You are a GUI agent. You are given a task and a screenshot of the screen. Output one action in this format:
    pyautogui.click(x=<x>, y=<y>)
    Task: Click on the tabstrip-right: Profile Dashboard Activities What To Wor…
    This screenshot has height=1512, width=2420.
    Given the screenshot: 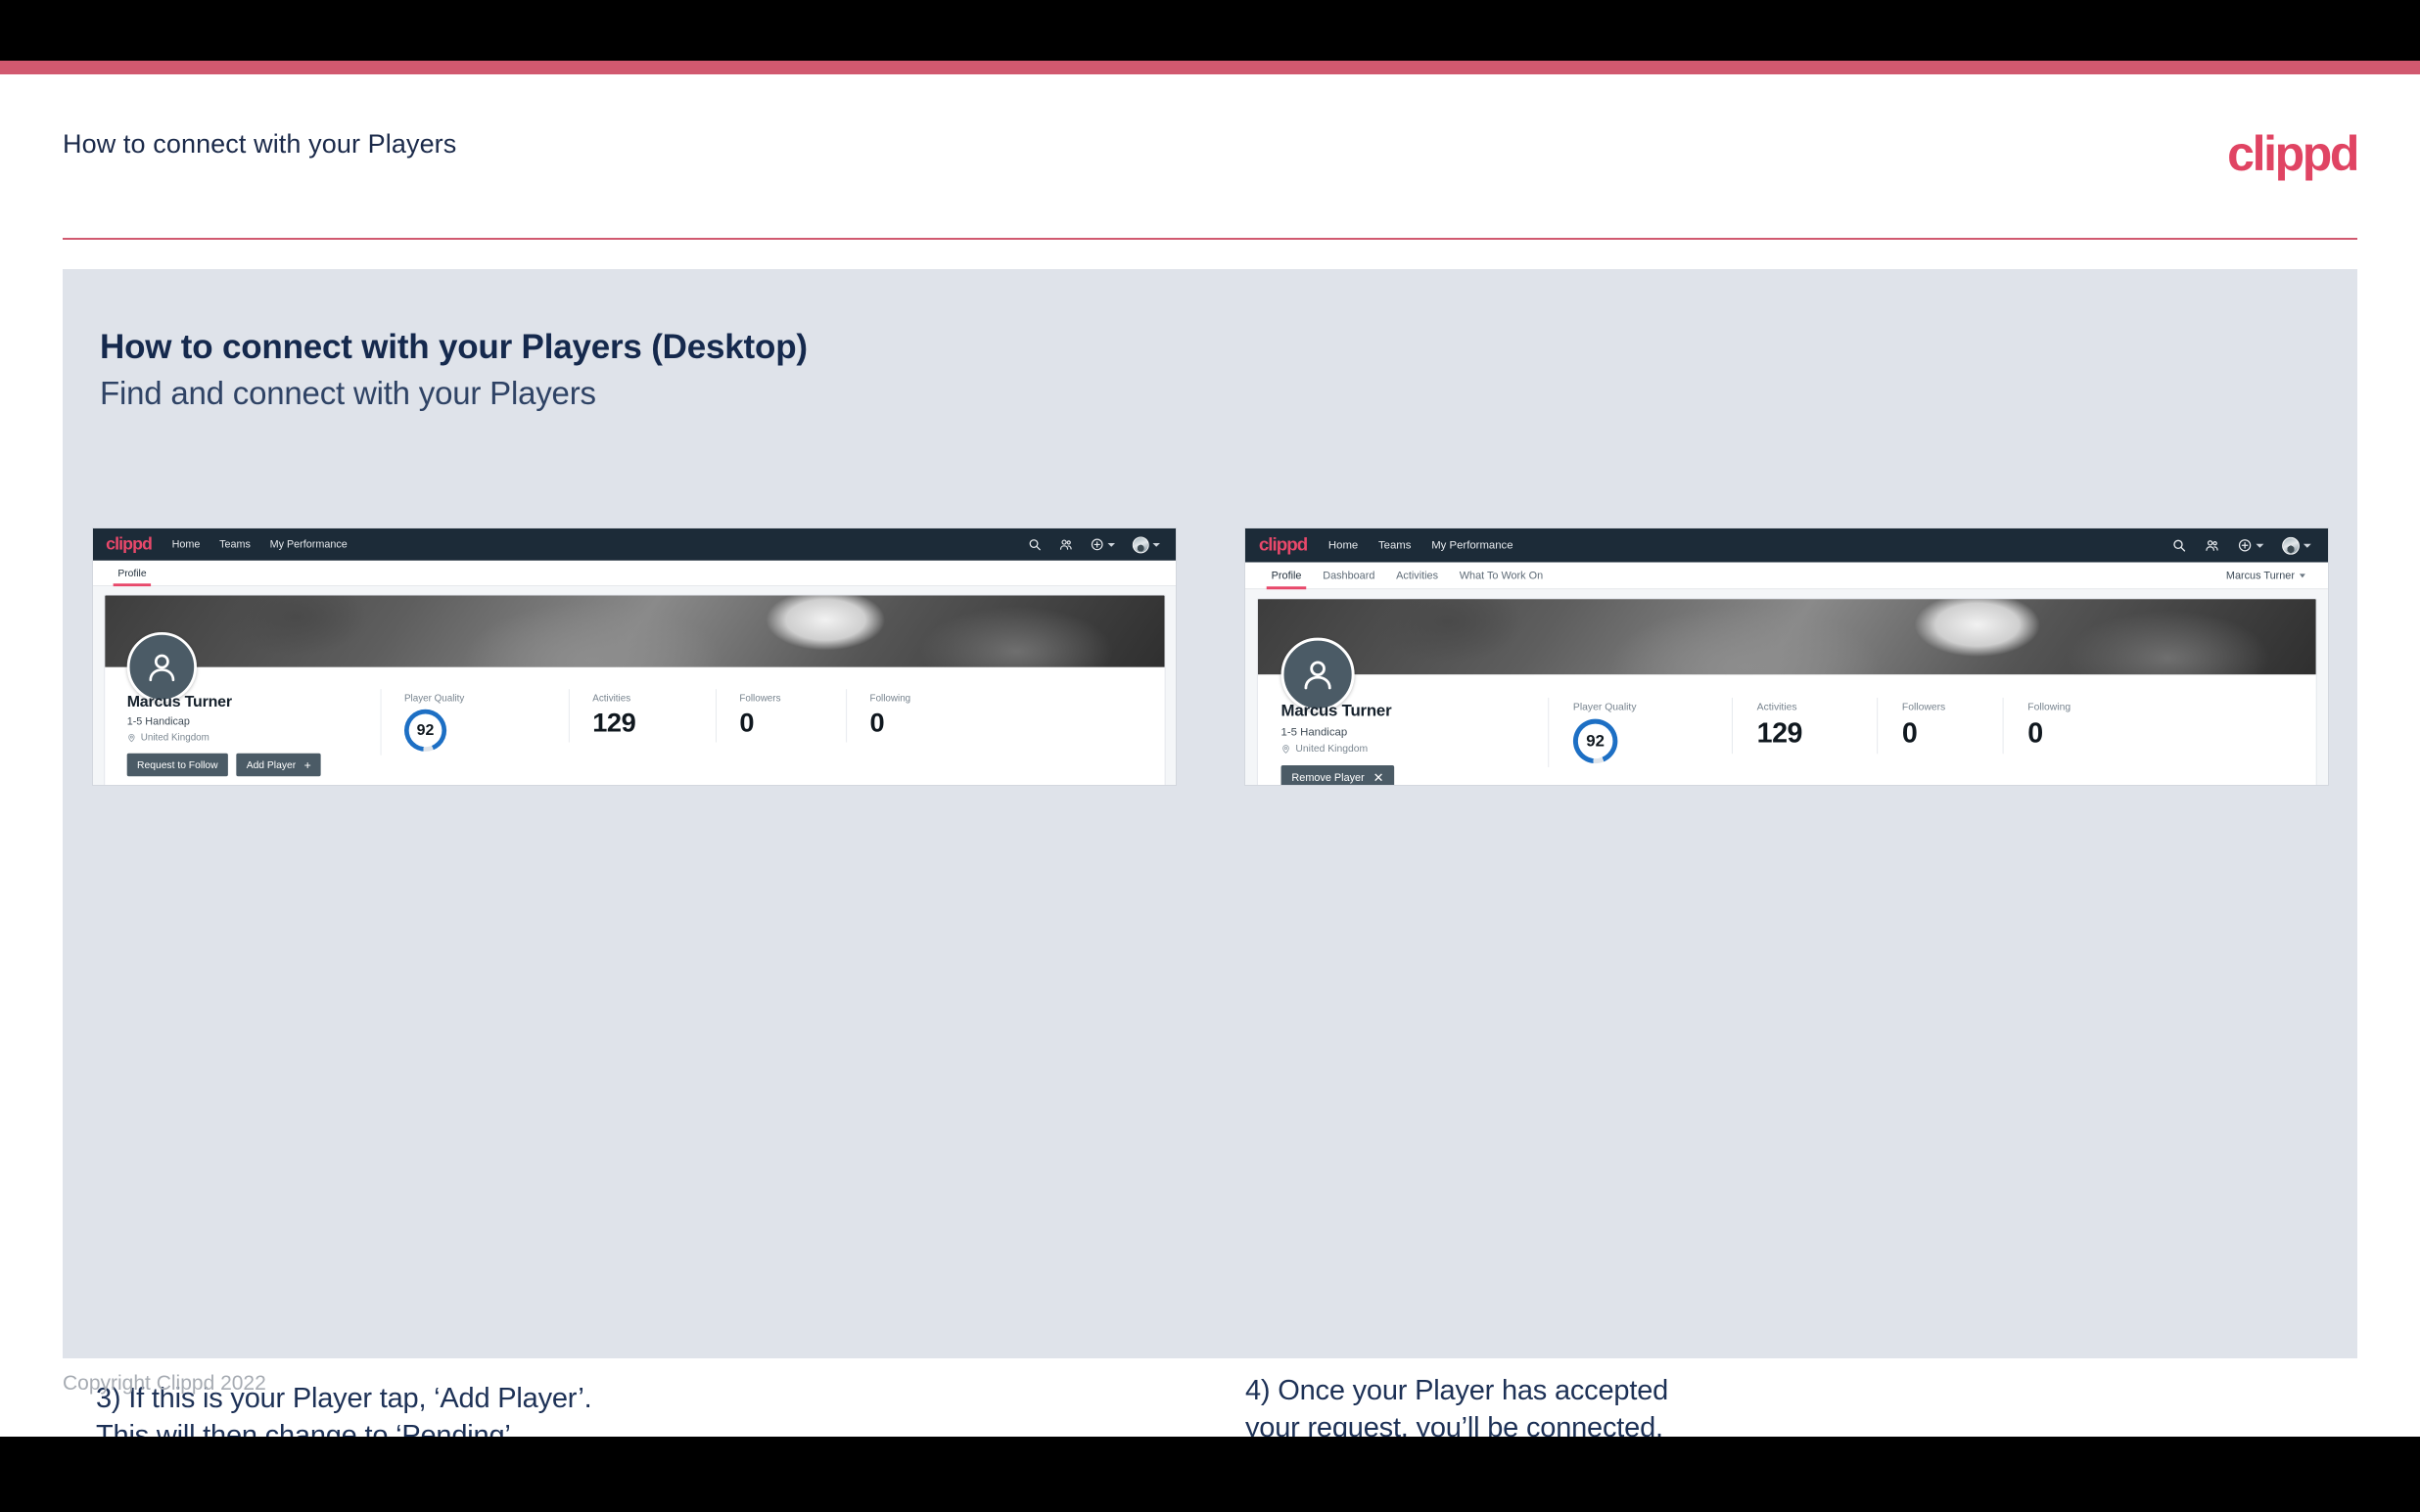 What is the action you would take?
    pyautogui.click(x=1786, y=576)
    